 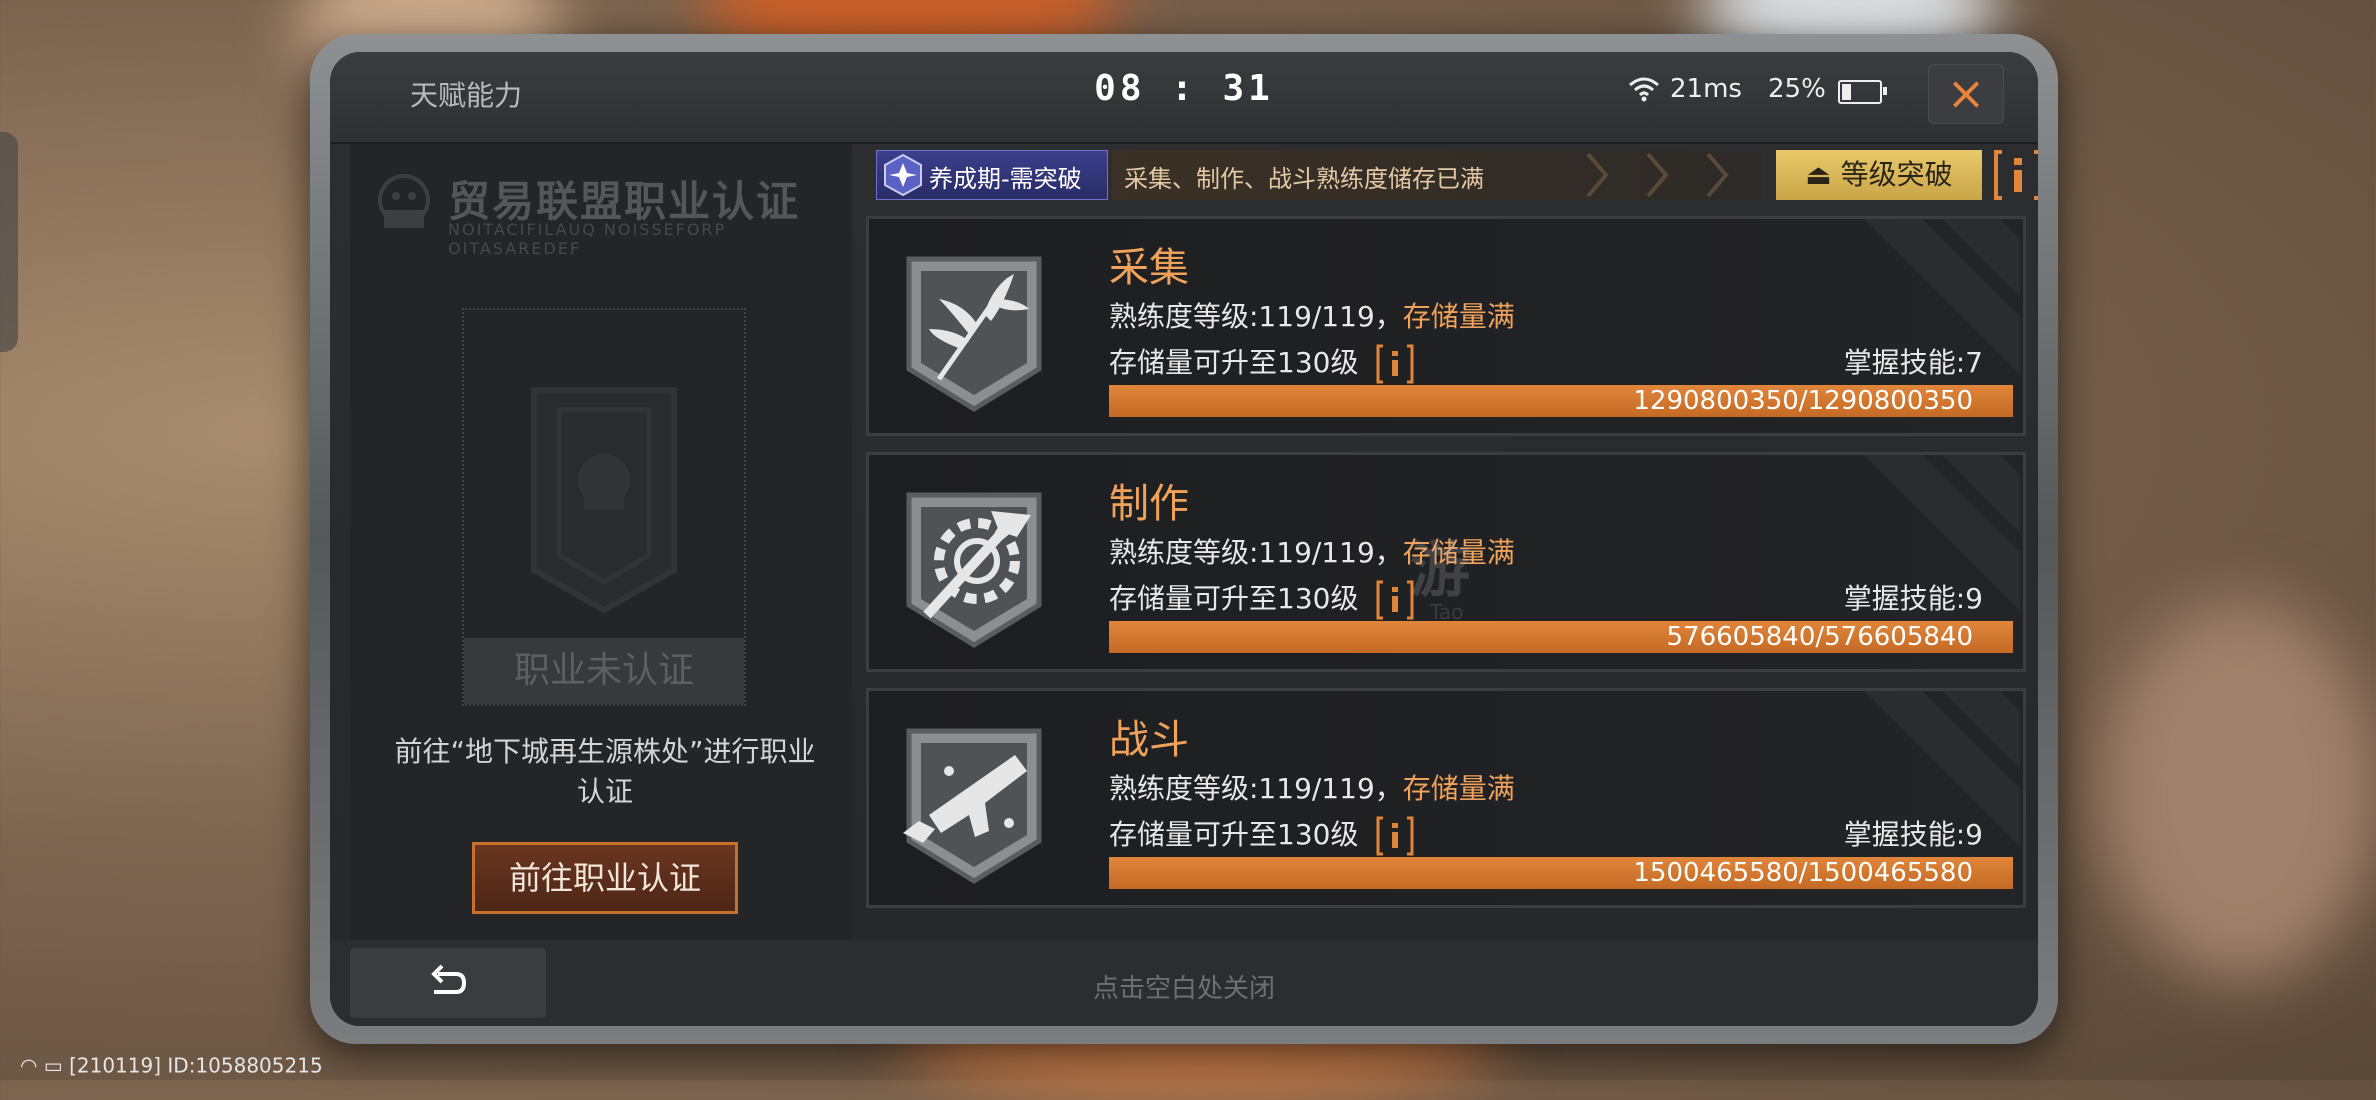 I want to click on go-certify-button: 前往职业认证, so click(x=605, y=878).